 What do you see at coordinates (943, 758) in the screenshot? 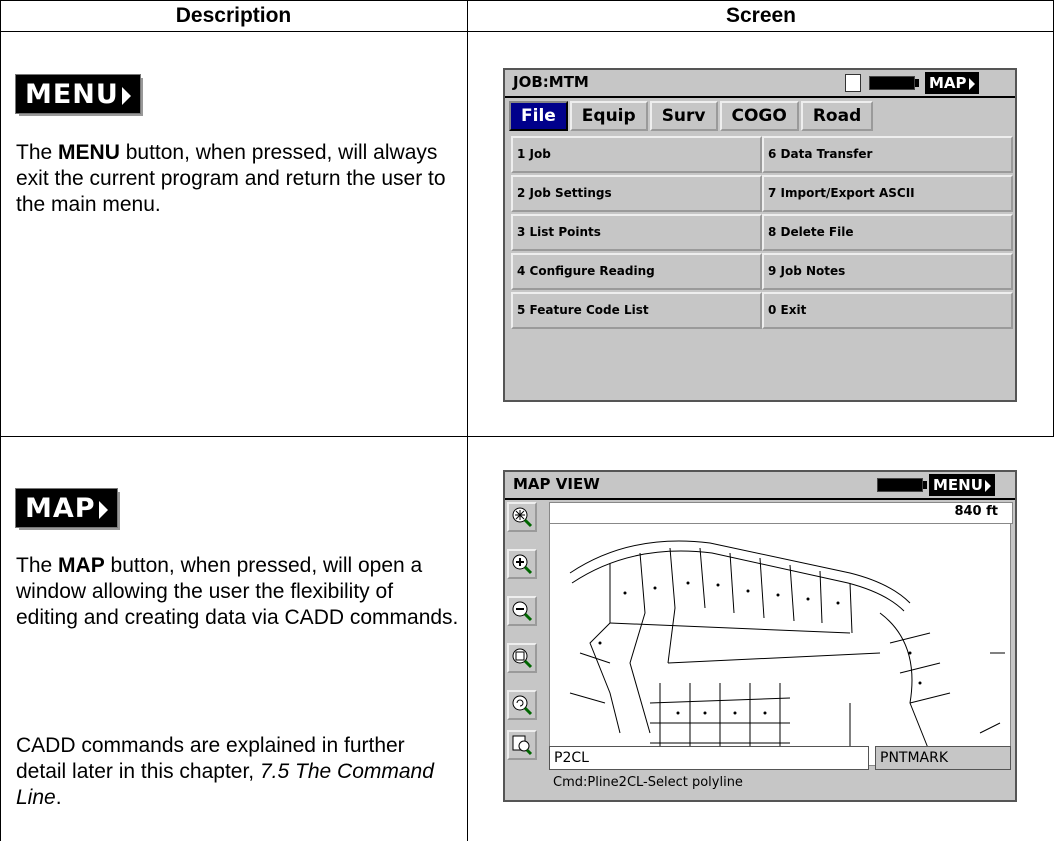
I see `command-option: PNTMARK` at bounding box center [943, 758].